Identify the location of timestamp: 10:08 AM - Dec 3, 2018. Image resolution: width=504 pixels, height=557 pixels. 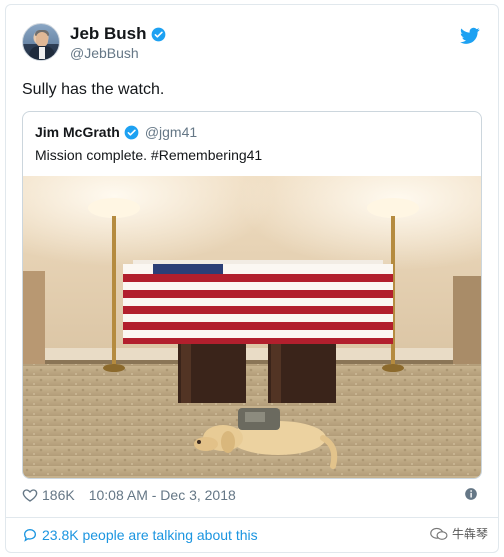
(162, 495).